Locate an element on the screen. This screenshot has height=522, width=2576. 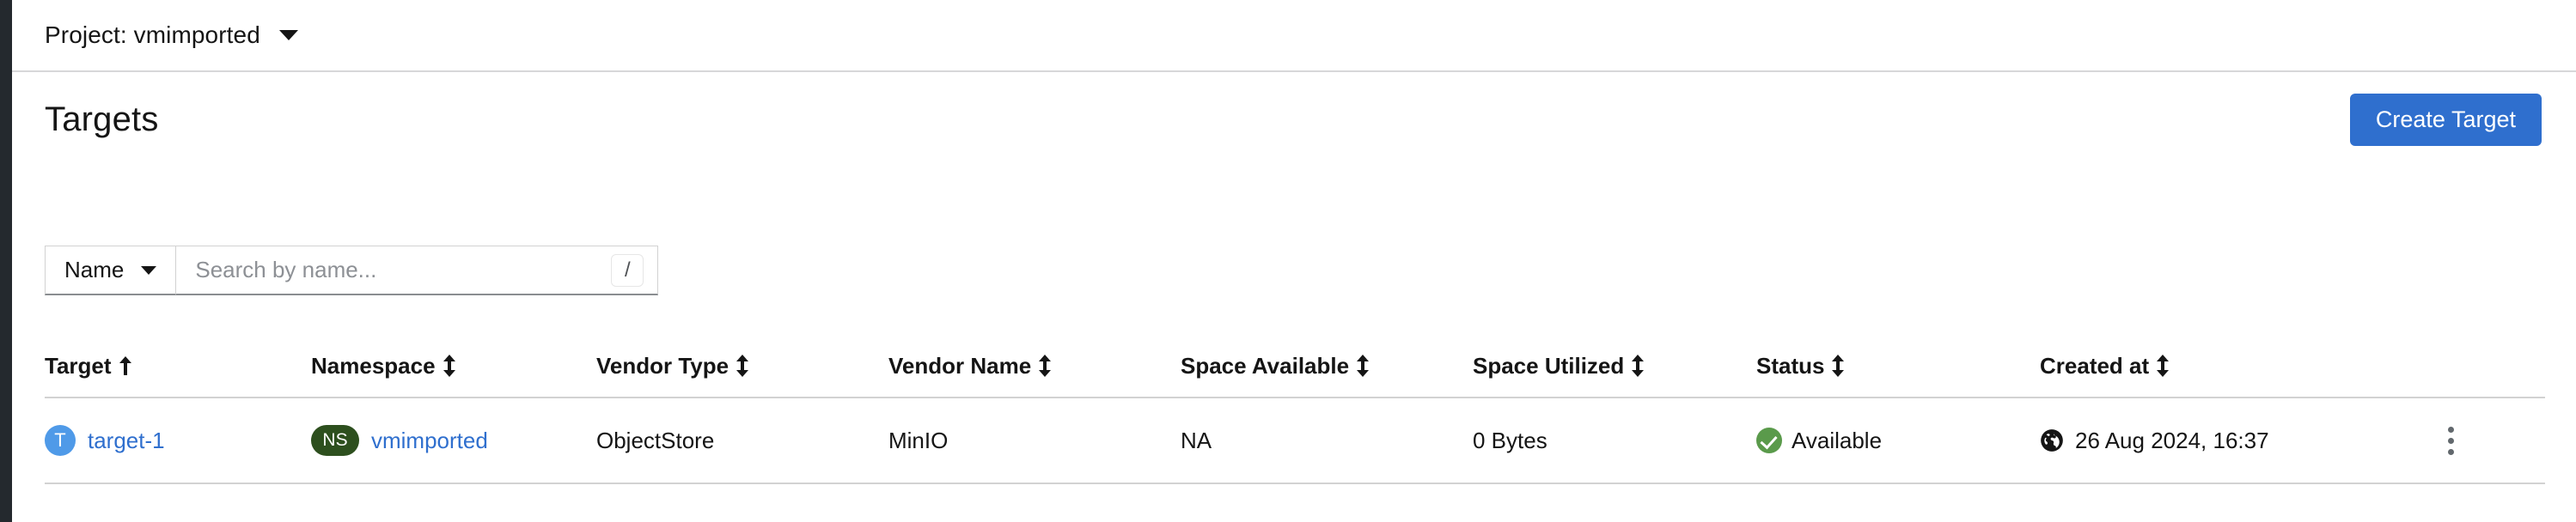
cell-vendor-name: MinIO is located at coordinates (918, 440).